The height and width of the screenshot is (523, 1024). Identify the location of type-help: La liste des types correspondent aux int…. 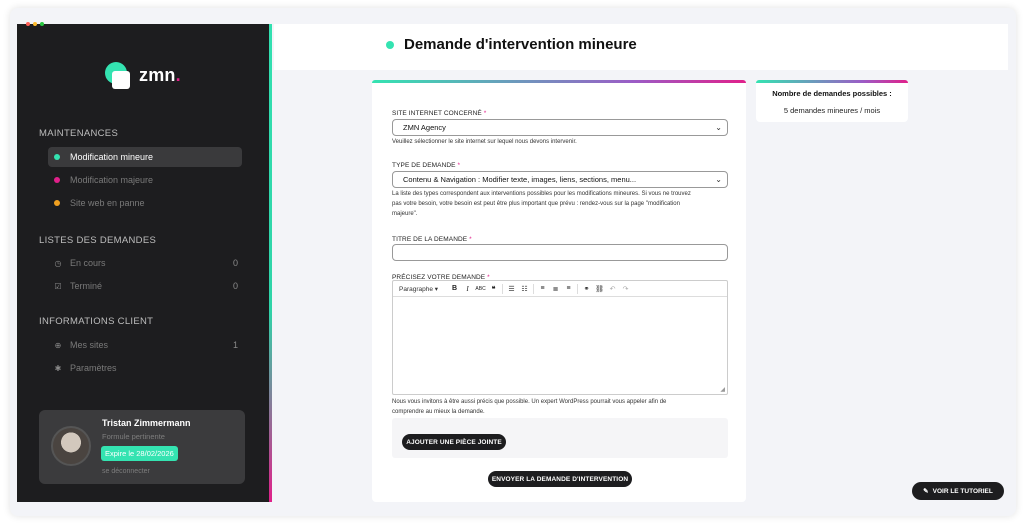
(541, 204).